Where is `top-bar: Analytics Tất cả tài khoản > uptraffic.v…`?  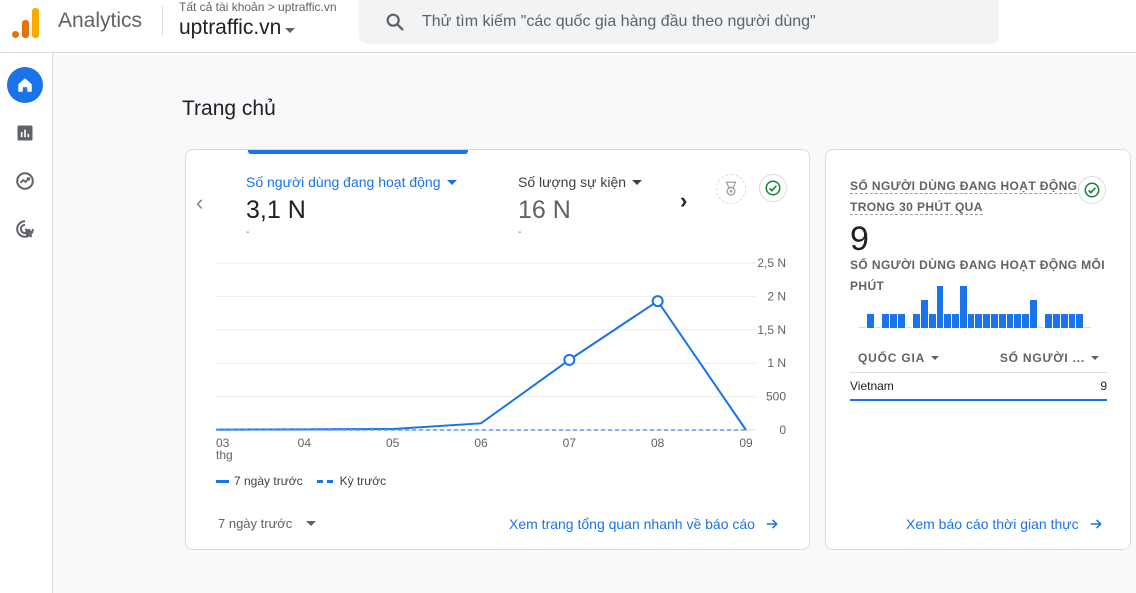 top-bar: Analytics Tất cả tài khoản > uptraffic.v… is located at coordinates (568, 26).